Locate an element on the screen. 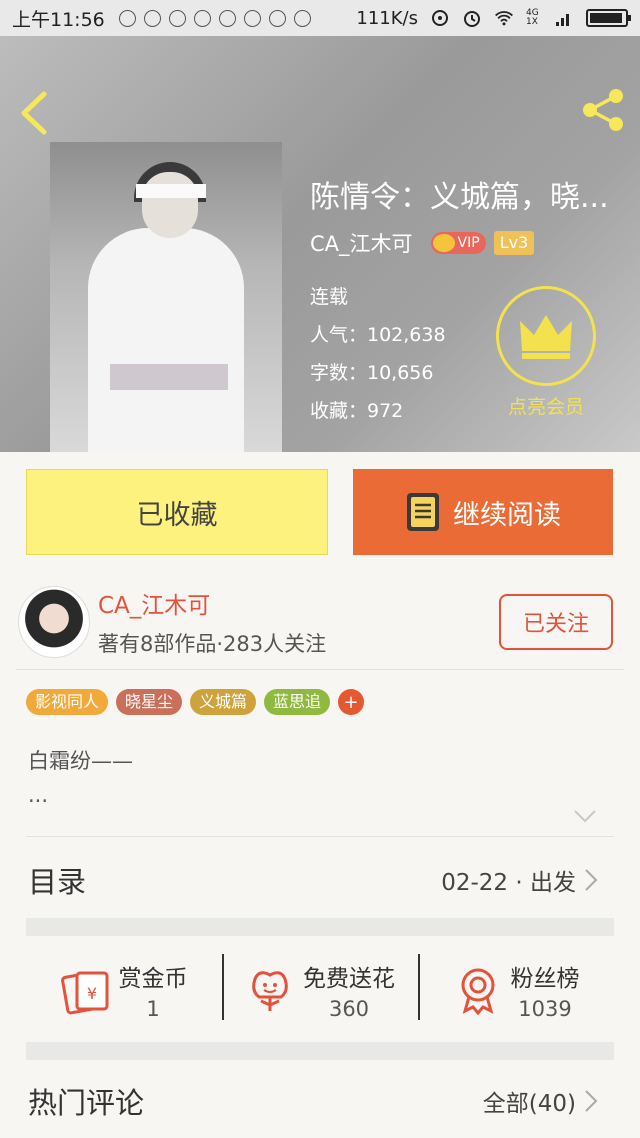  author-card: CA_江木可 著有8部作品·283人关注 已关注 is located at coordinates (320, 622).